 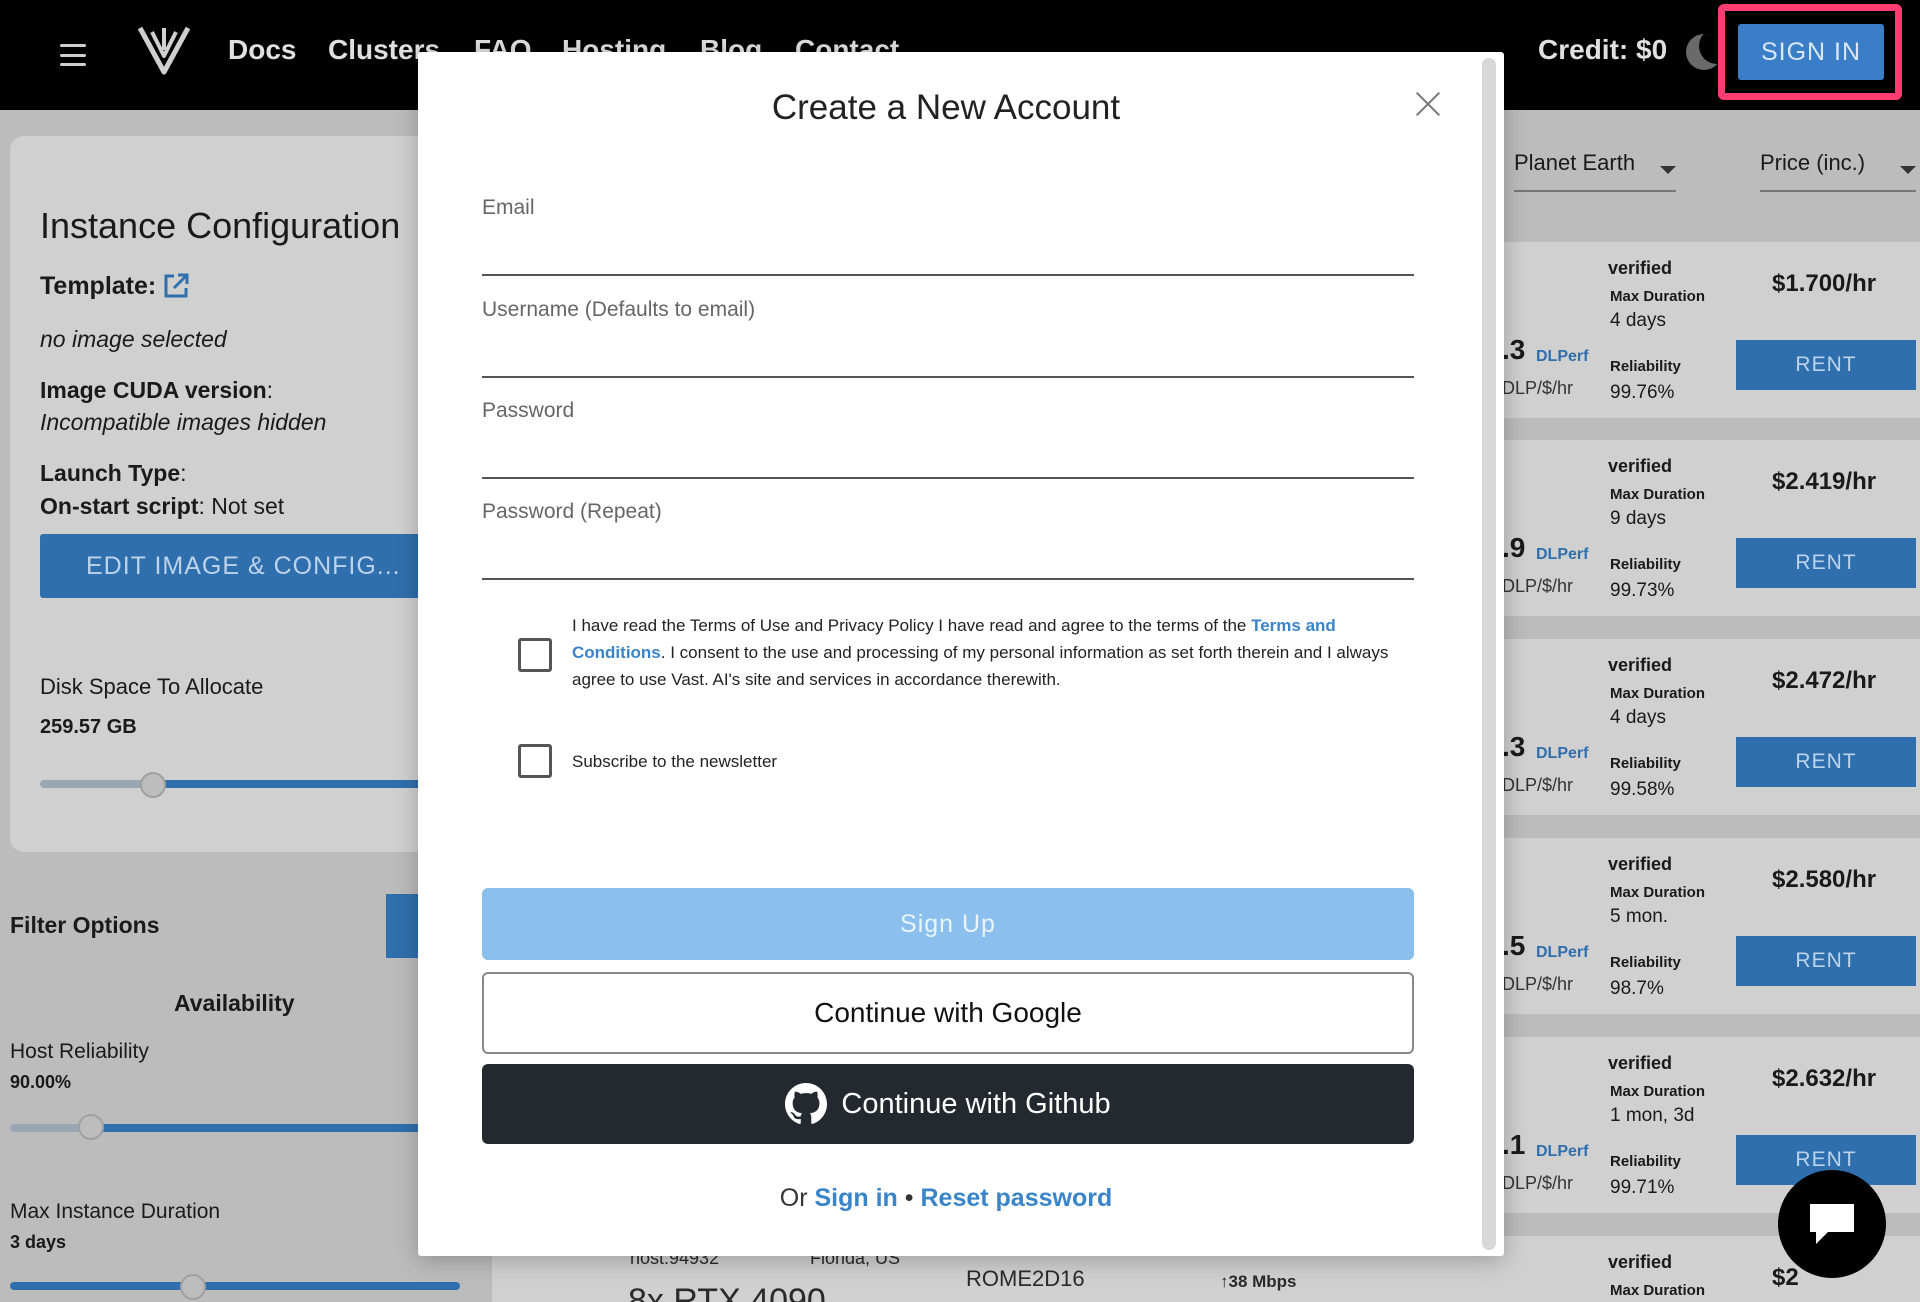 What do you see at coordinates (193, 1287) in the screenshot?
I see `duration-slider-handle` at bounding box center [193, 1287].